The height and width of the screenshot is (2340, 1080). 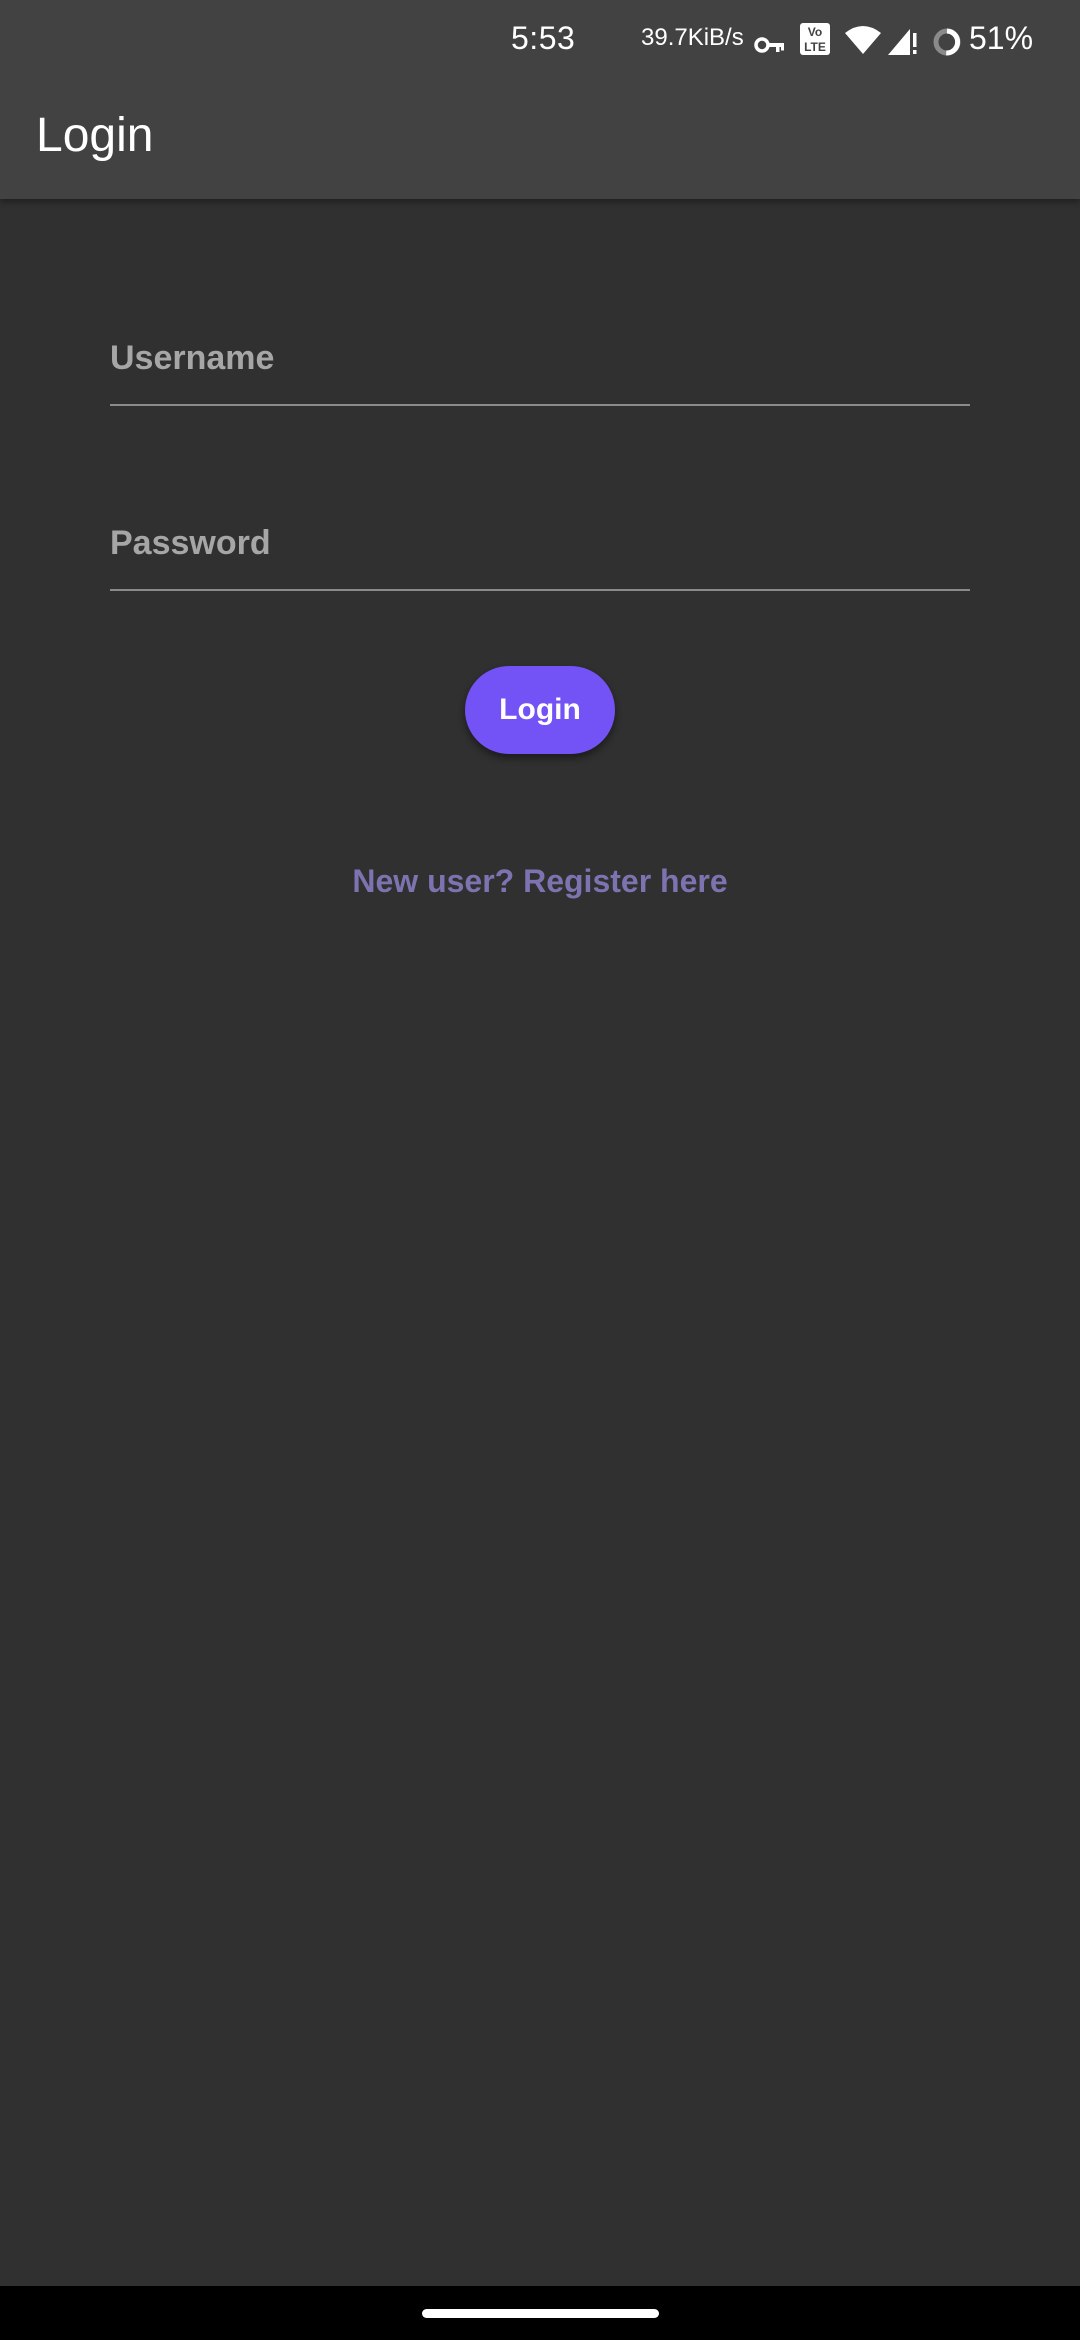 I want to click on password-field-container, so click(x=540, y=545).